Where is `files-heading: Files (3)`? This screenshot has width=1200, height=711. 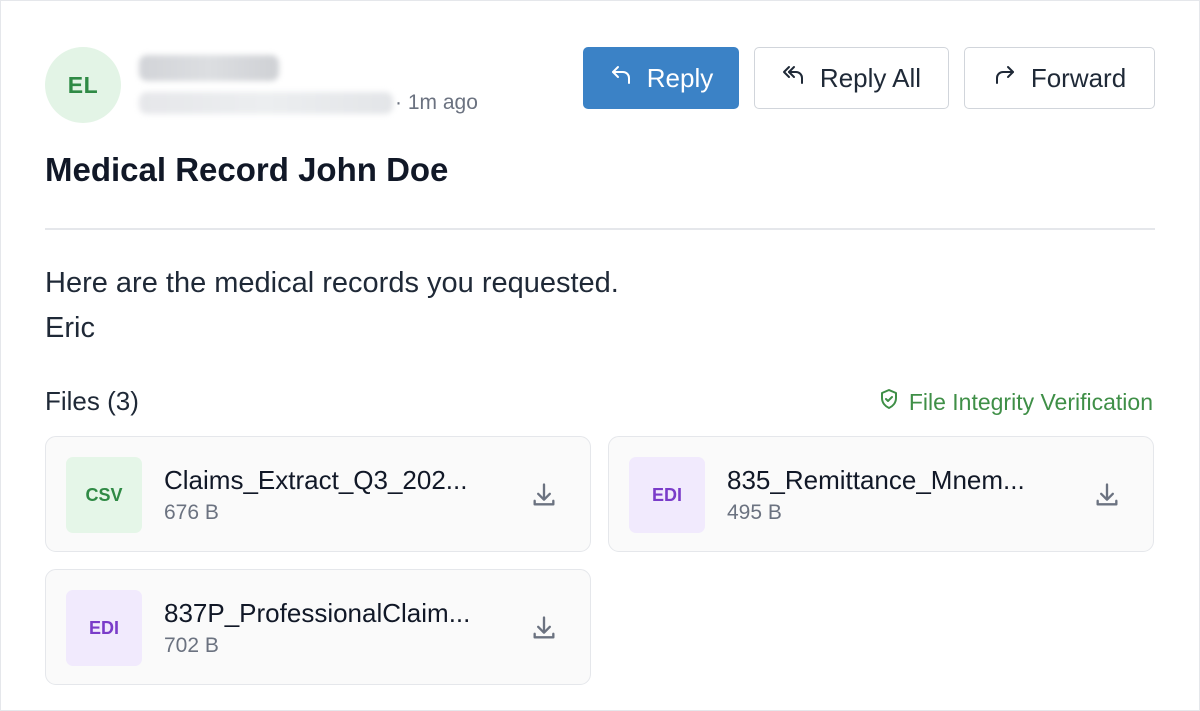
files-heading: Files (3) is located at coordinates (92, 401).